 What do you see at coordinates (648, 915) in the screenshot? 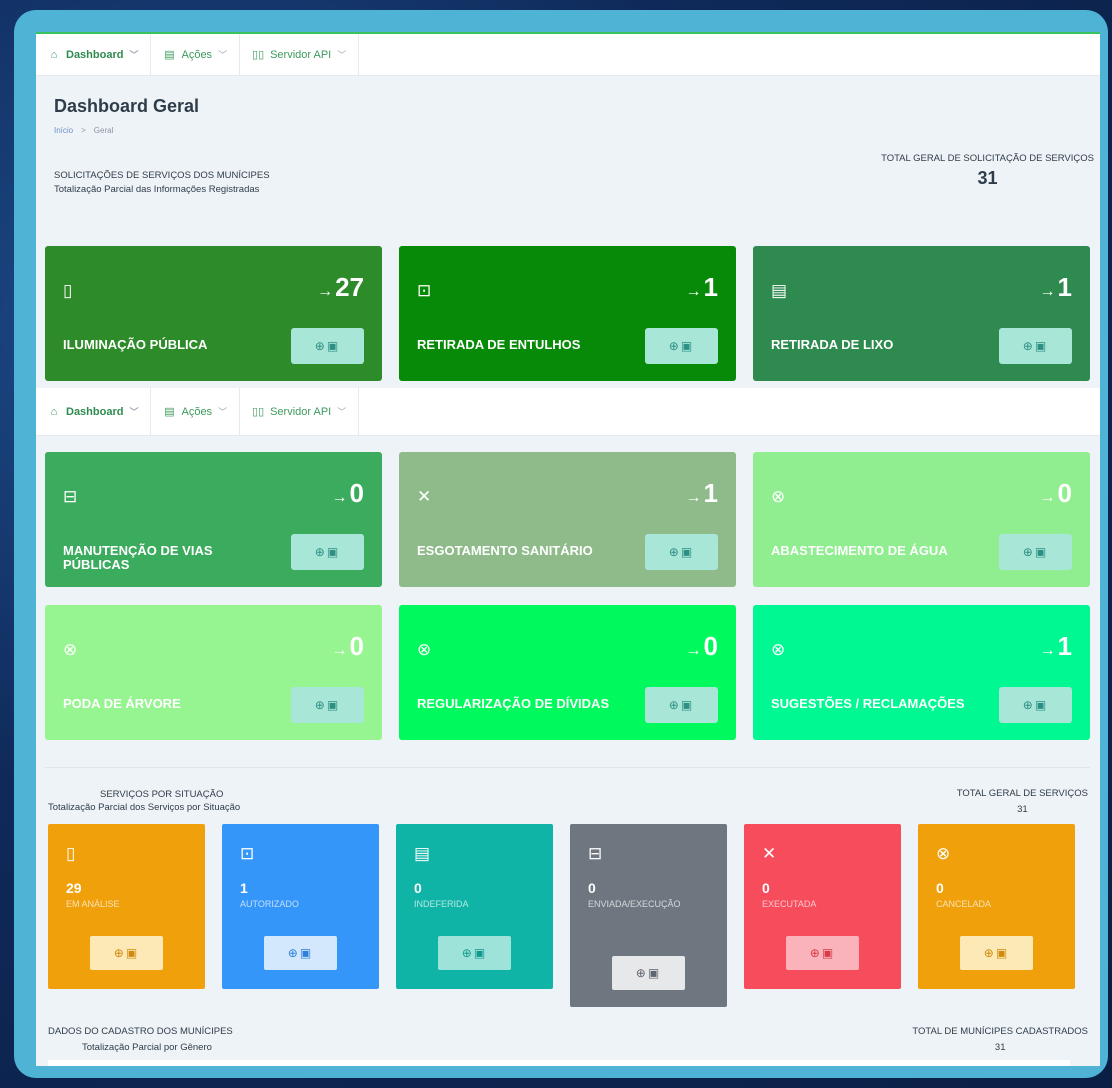
I see `status-card: ⊟ 0 ENVIADA/EXECUÇÃO ⊕ ▣` at bounding box center [648, 915].